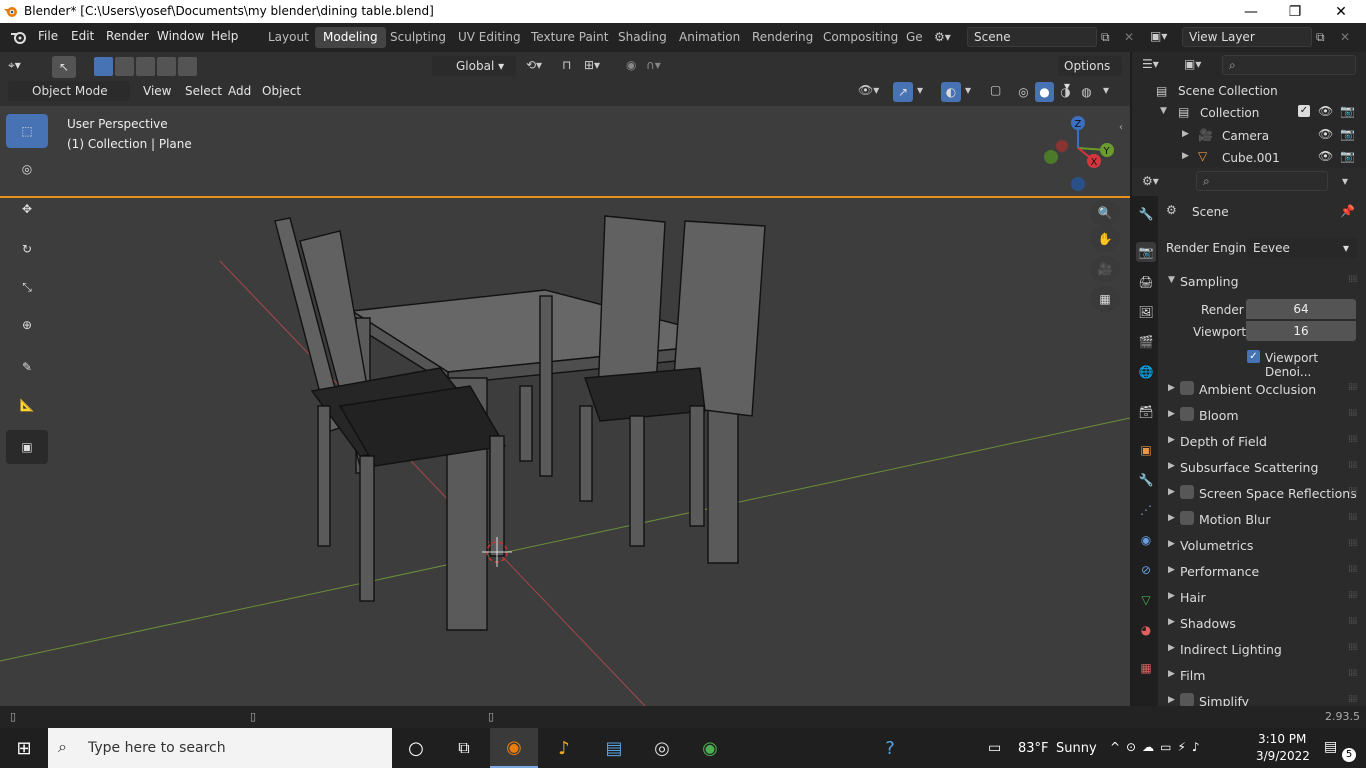 Image resolution: width=1366 pixels, height=768 pixels. I want to click on overlay-toggle-icon: ◐, so click(951, 92).